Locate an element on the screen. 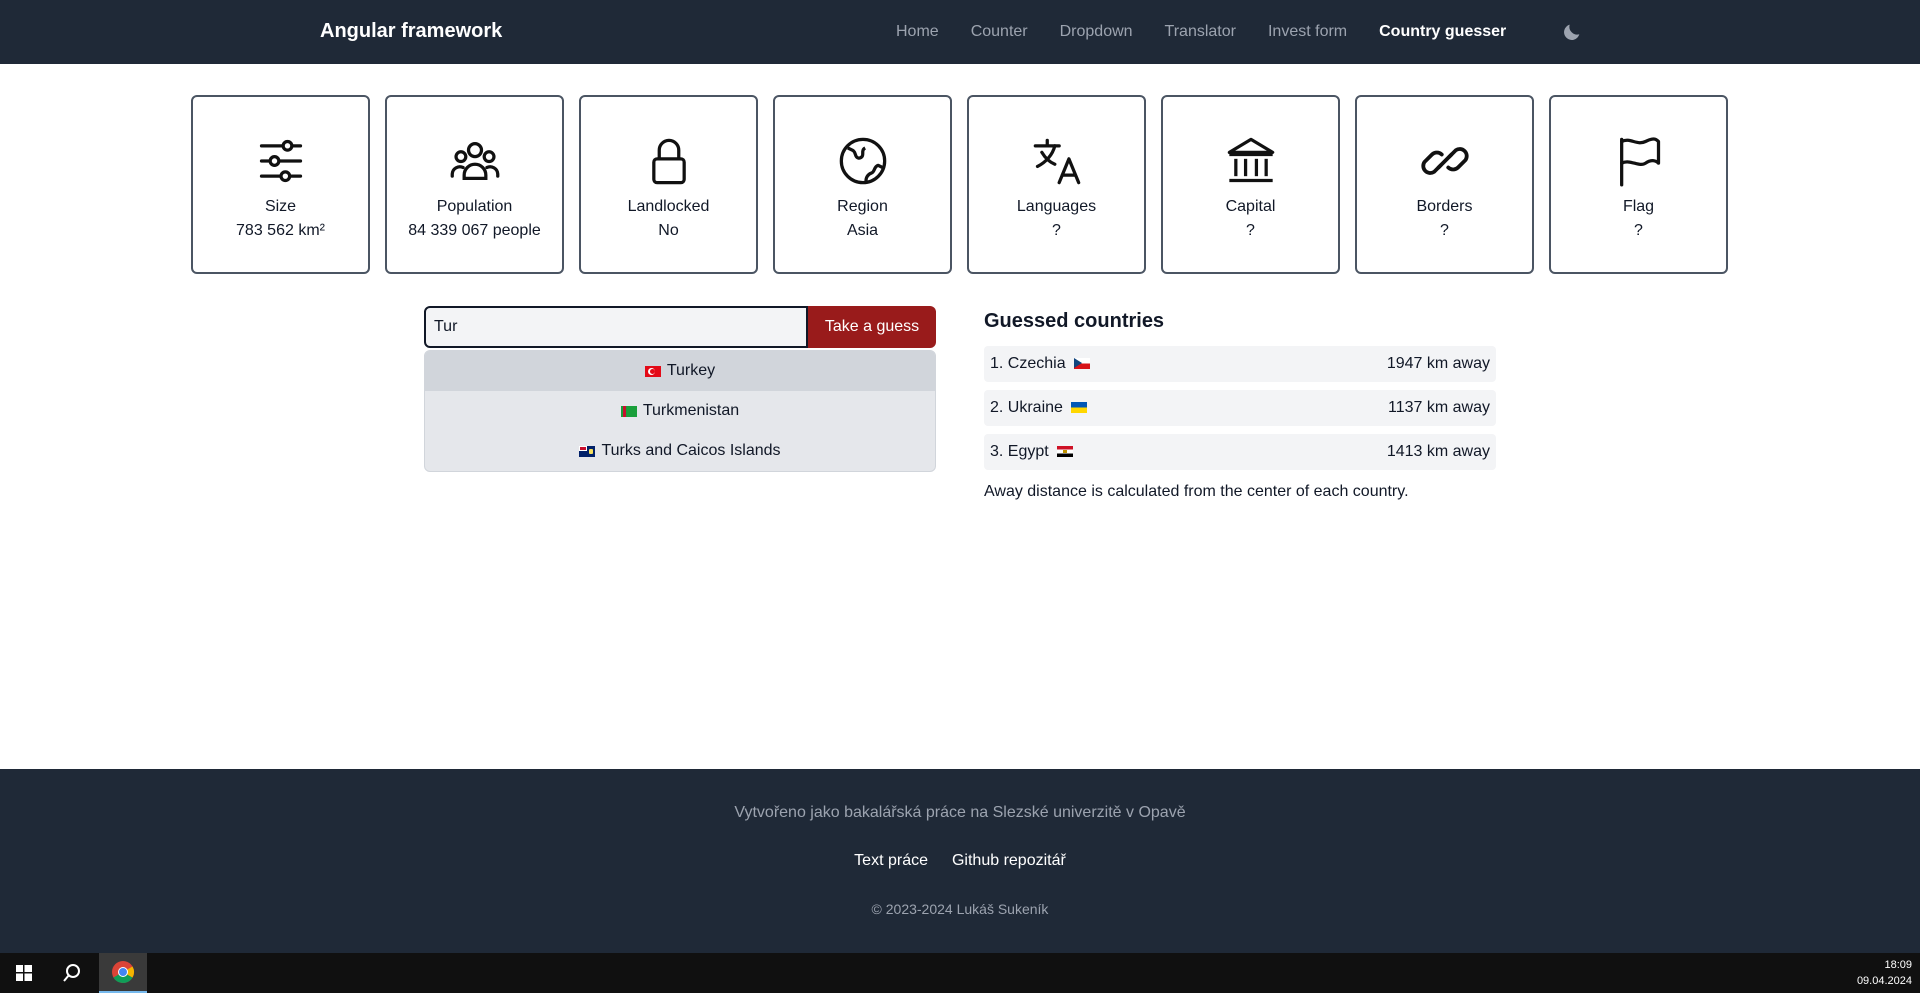 This screenshot has width=1920, height=993. theme-toggle-button is located at coordinates (1572, 32).